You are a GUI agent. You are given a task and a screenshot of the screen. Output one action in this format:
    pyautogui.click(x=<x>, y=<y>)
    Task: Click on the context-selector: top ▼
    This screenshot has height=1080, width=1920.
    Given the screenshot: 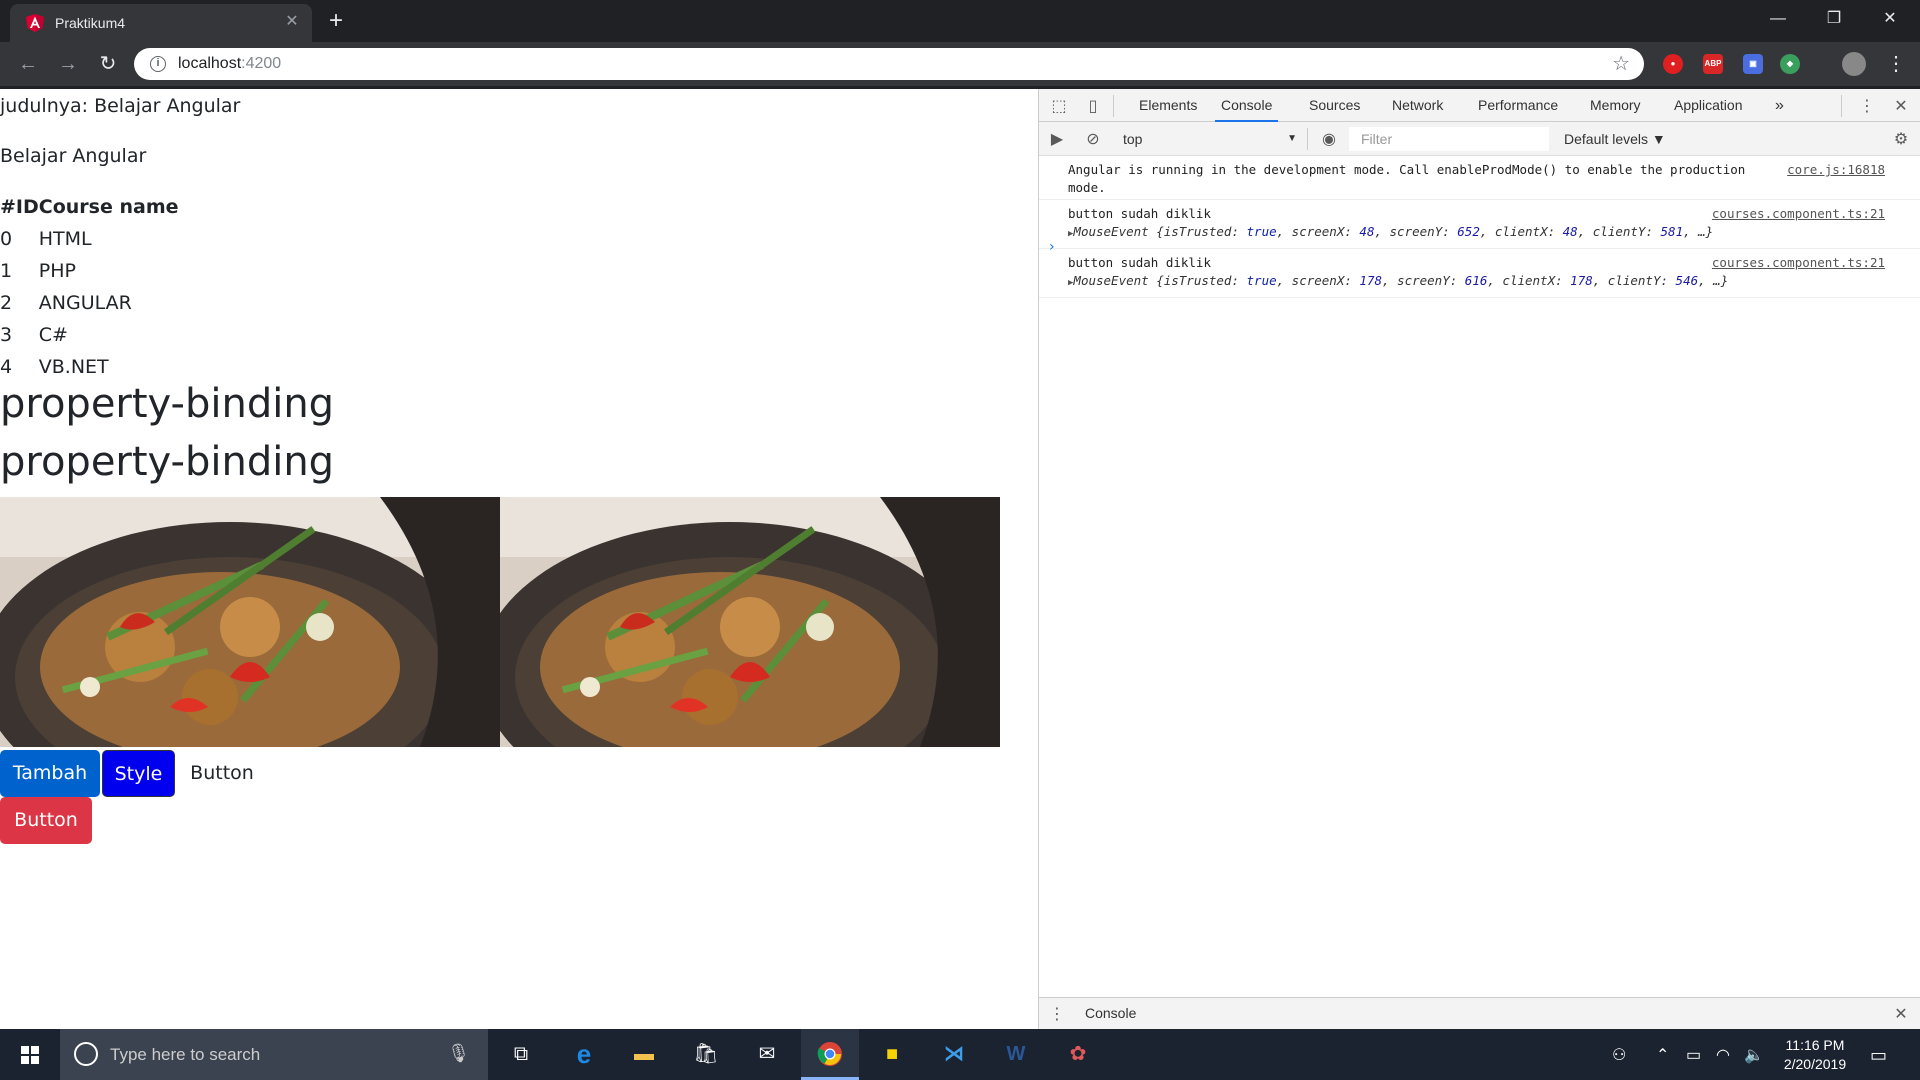 What is the action you would take?
    pyautogui.click(x=1210, y=139)
    